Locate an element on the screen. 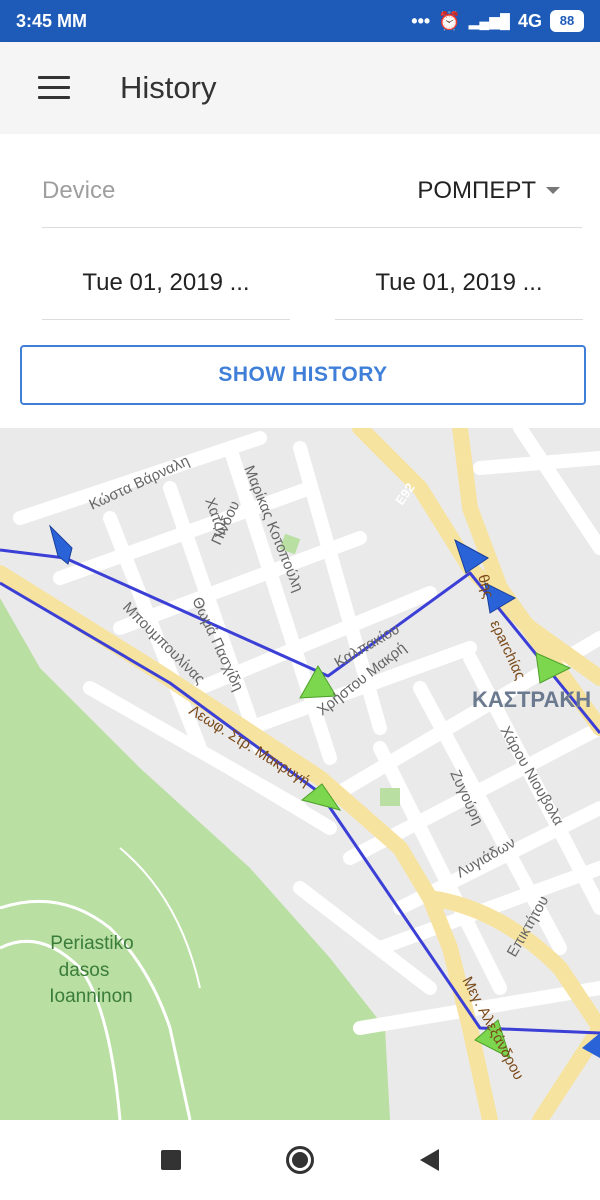 The width and height of the screenshot is (600, 1200). status-time: 3:45 MM is located at coordinates (52, 20).